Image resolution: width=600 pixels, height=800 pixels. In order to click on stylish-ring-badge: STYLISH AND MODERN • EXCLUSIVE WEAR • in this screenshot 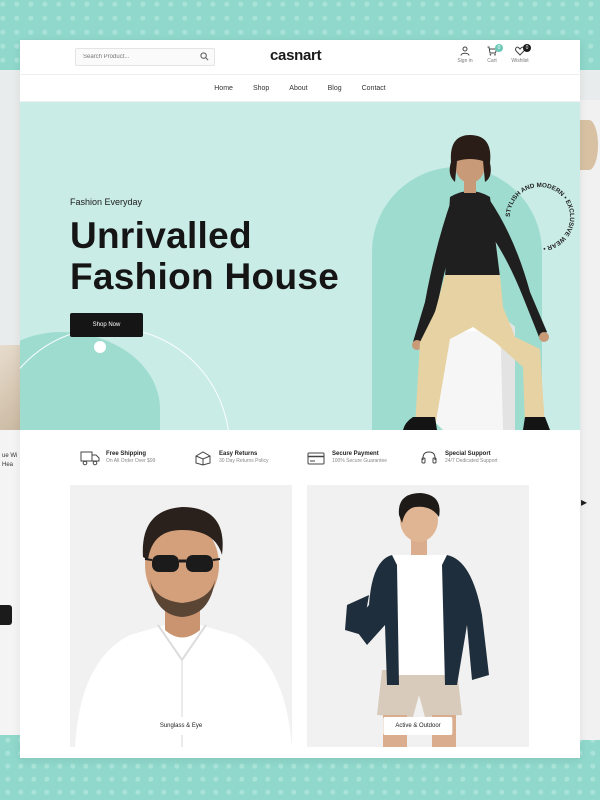, I will do `click(540, 217)`.